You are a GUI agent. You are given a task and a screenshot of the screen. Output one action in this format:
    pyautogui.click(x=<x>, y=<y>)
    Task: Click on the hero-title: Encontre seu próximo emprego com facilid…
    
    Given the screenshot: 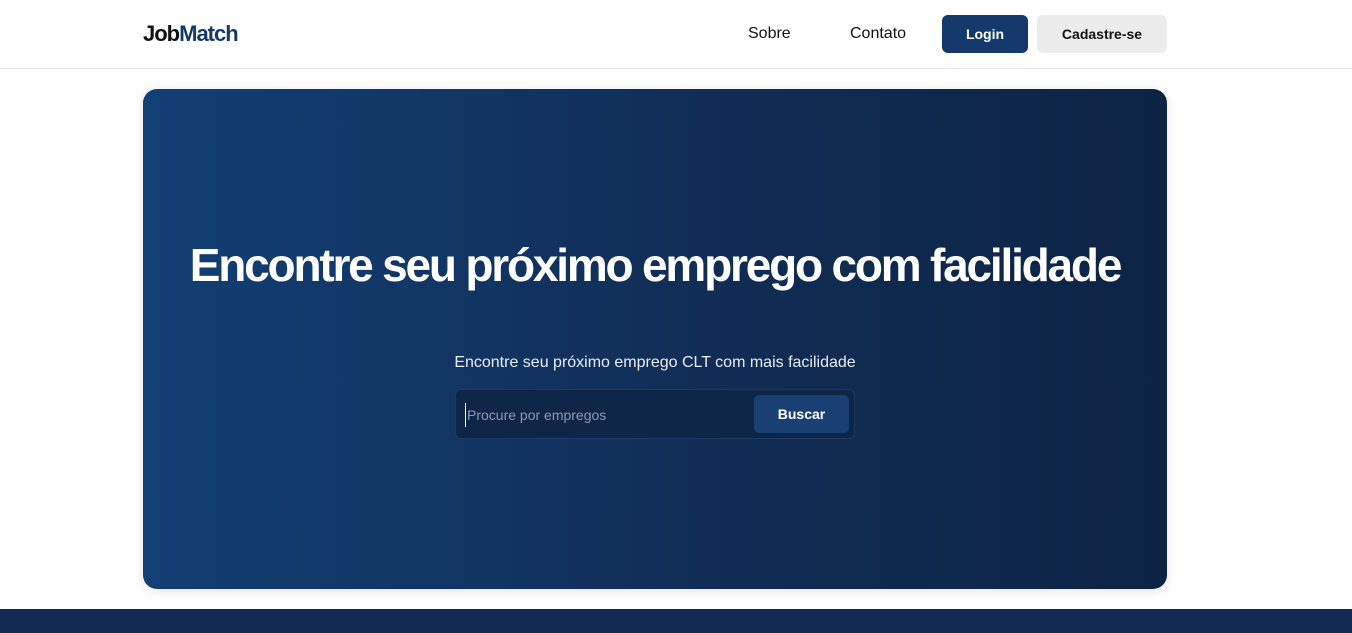 What is the action you would take?
    pyautogui.click(x=656, y=265)
    